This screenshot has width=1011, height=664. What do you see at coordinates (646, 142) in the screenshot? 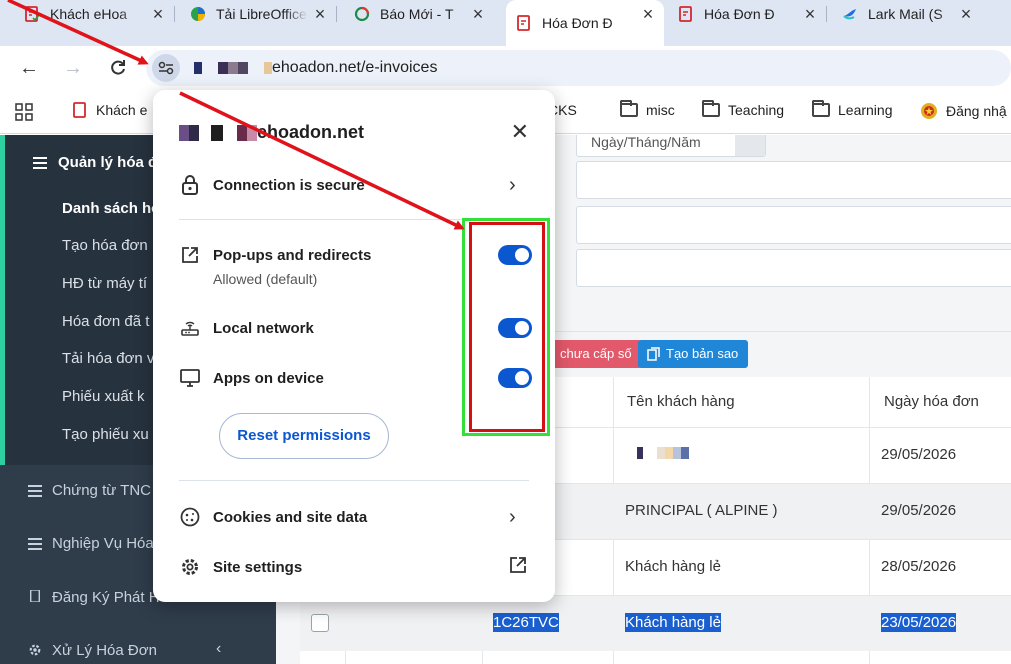
I see `date-placeholder: Ngày/Tháng/Năm` at bounding box center [646, 142].